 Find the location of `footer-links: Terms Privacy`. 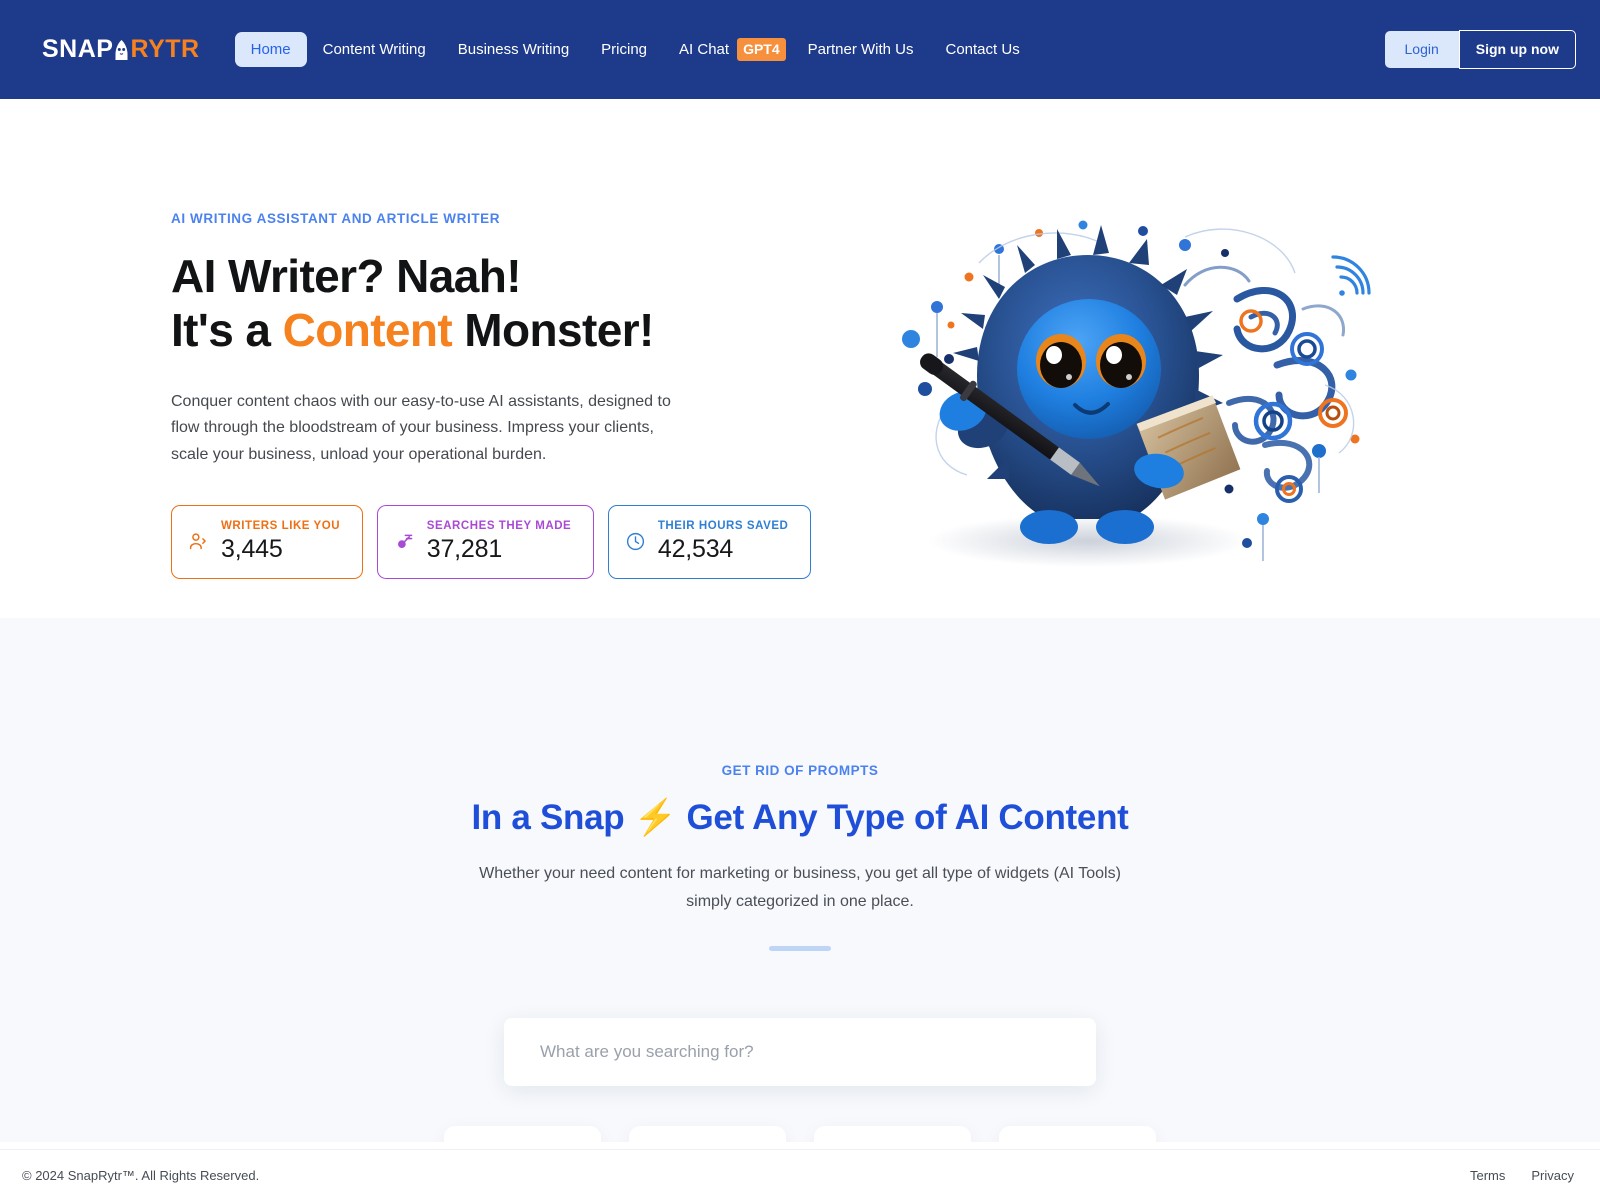

footer-links: Terms Privacy is located at coordinates (1522, 1175).